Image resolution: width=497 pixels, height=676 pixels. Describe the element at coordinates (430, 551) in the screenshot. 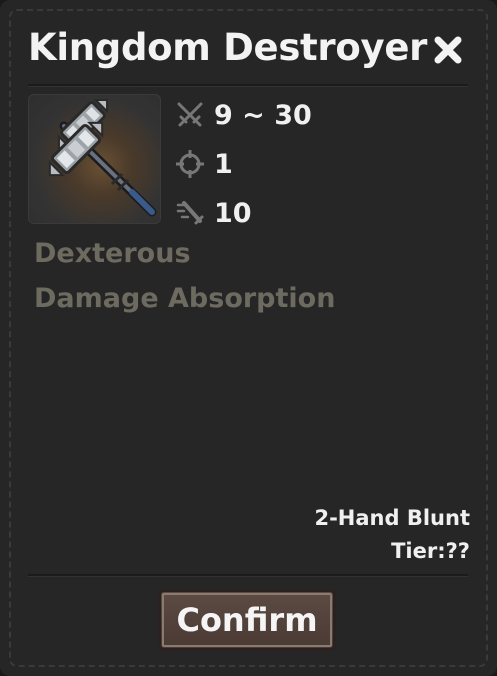

I see `item-tier: Tier:??` at that location.